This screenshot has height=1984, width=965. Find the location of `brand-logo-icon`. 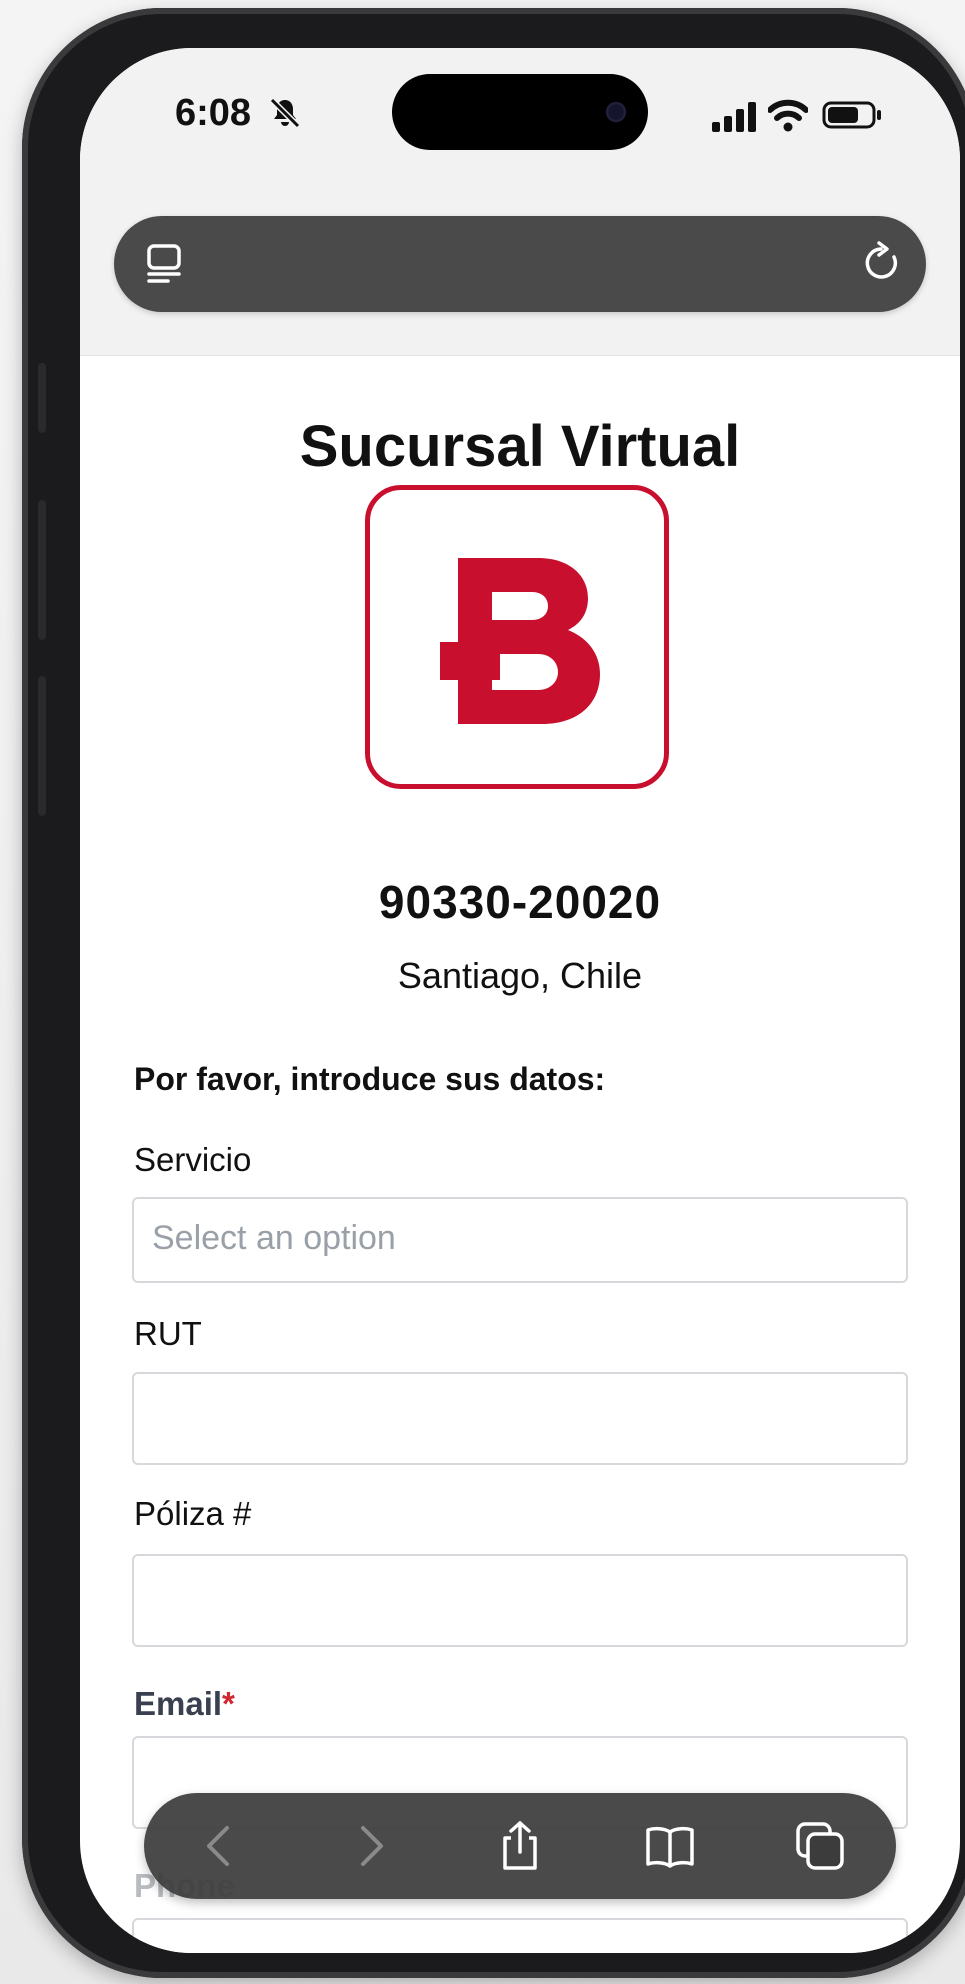

brand-logo-icon is located at coordinates (520, 641).